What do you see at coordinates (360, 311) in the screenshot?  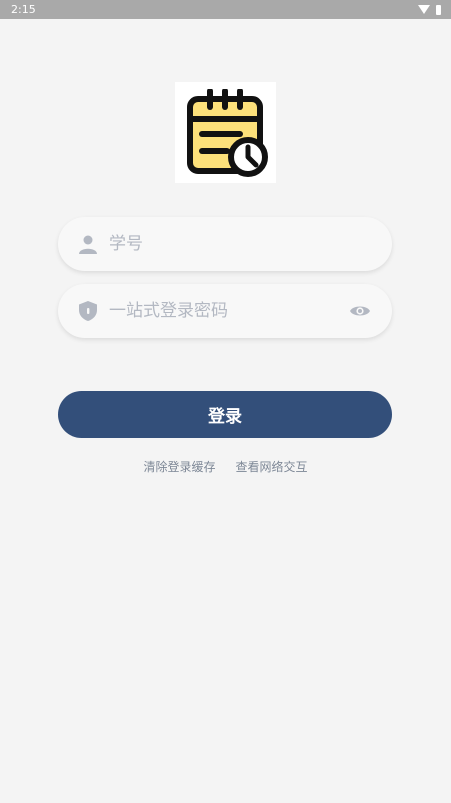 I see `eye-icon` at bounding box center [360, 311].